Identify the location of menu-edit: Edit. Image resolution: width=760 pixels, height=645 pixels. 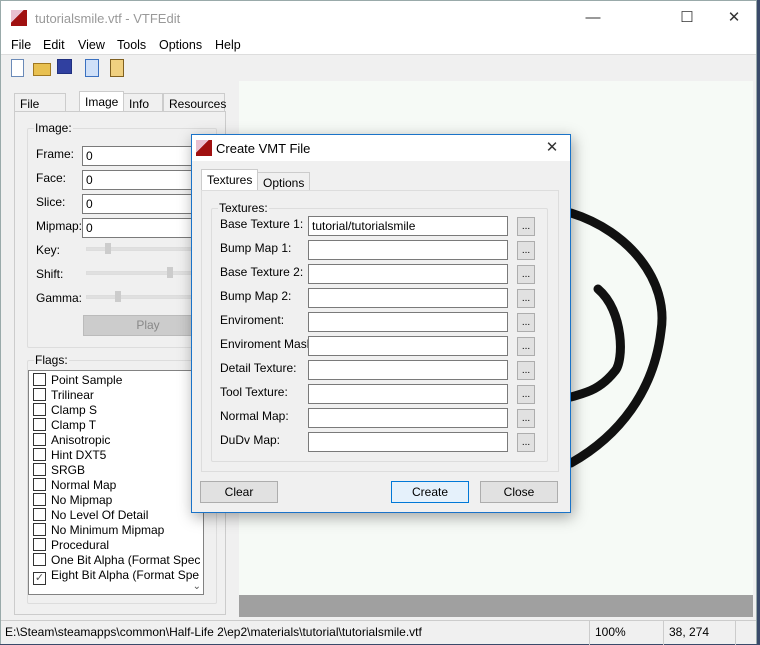
(54, 45).